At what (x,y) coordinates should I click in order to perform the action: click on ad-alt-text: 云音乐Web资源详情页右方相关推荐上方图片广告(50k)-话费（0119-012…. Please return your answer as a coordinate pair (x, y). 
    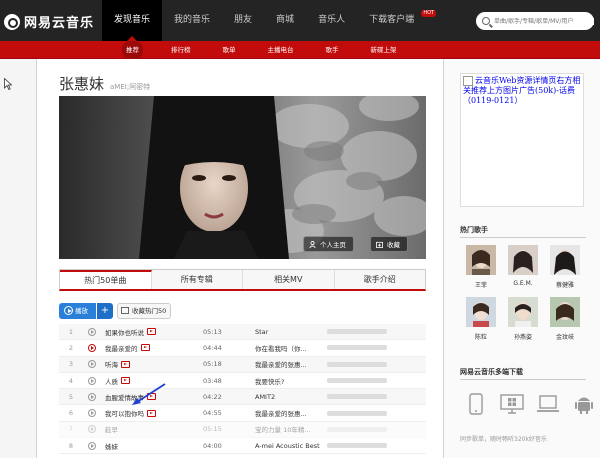
    Looking at the image, I should click on (522, 90).